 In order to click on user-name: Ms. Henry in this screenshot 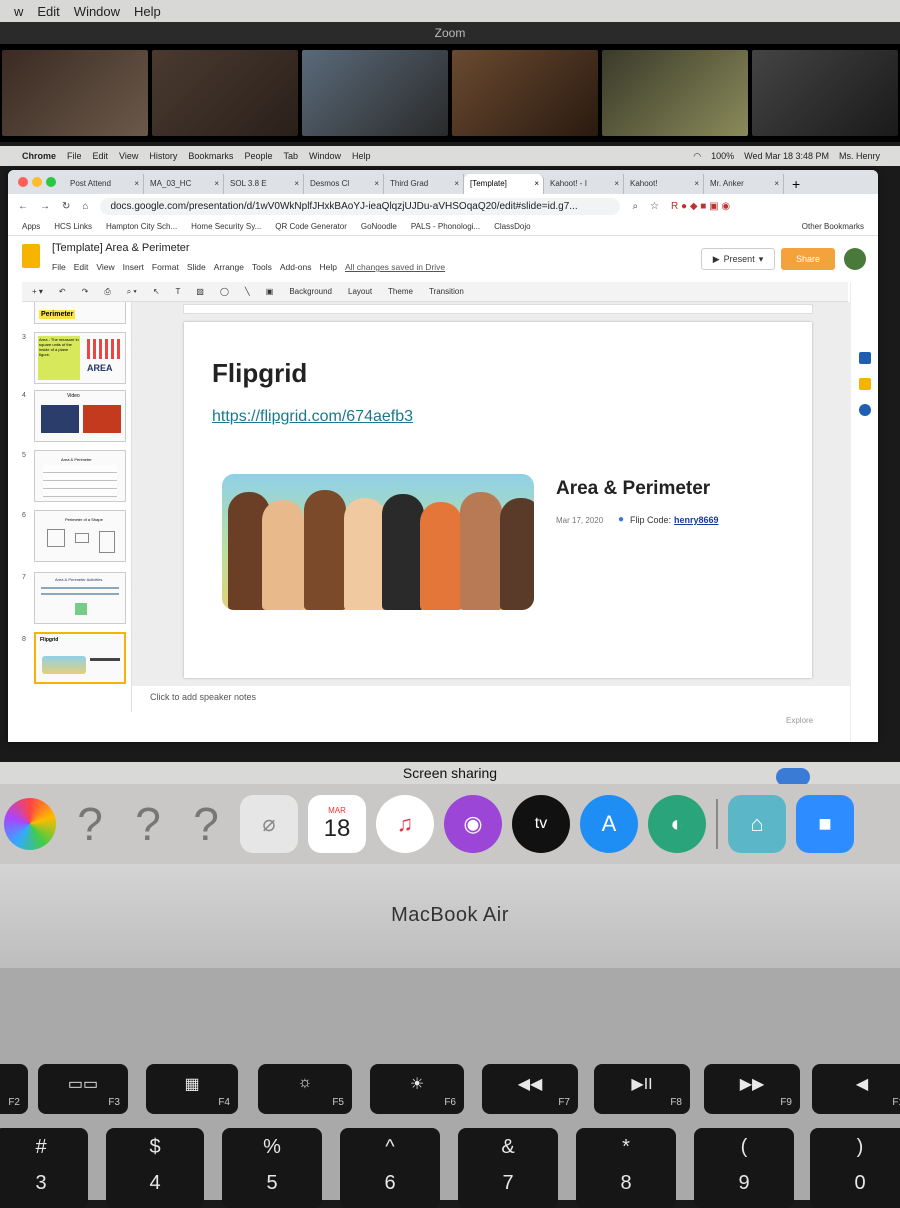, I will do `click(859, 156)`.